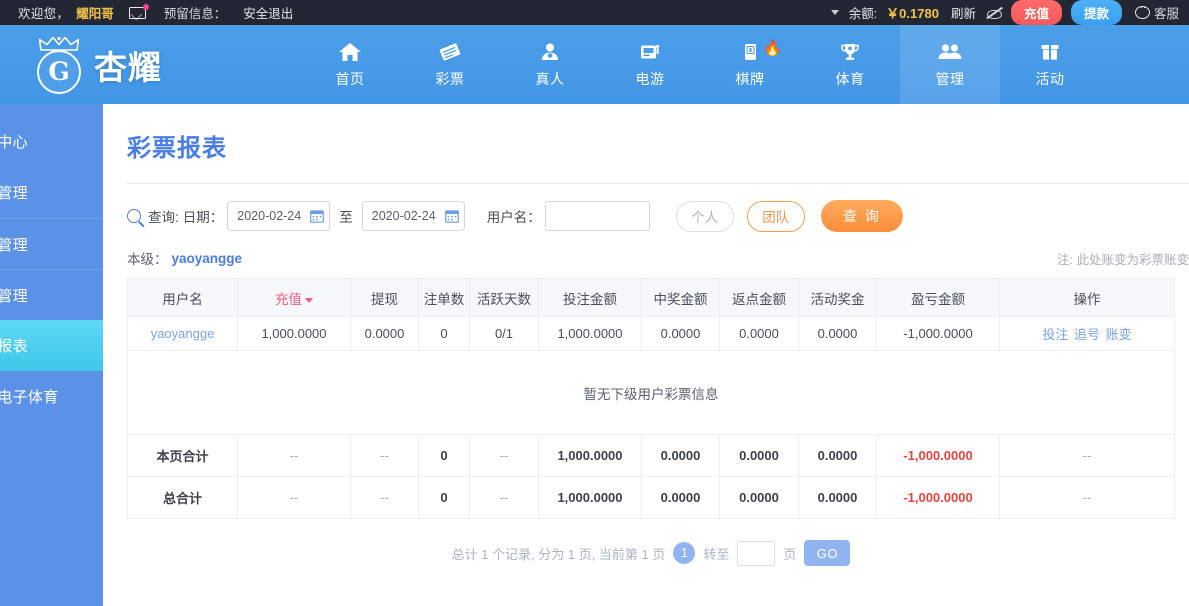 The image size is (1189, 606). What do you see at coordinates (51, 141) in the screenshot?
I see `sidebar-item-management-center: 理中心` at bounding box center [51, 141].